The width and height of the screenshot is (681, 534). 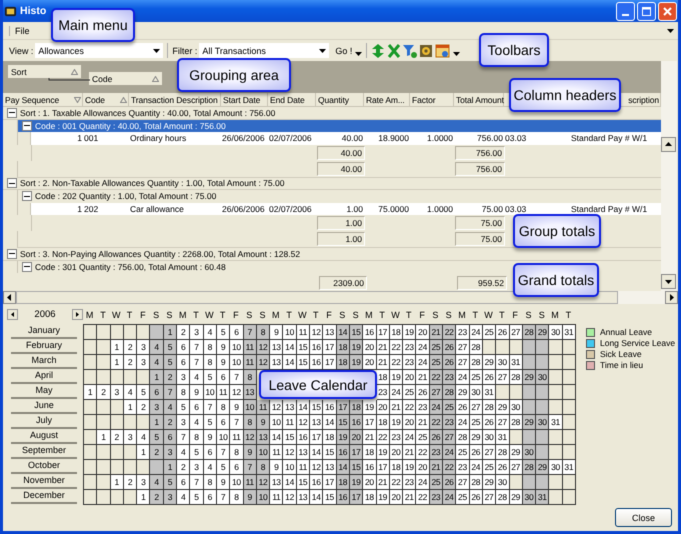 What do you see at coordinates (357, 497) in the screenshot?
I see `day-cell: 17` at bounding box center [357, 497].